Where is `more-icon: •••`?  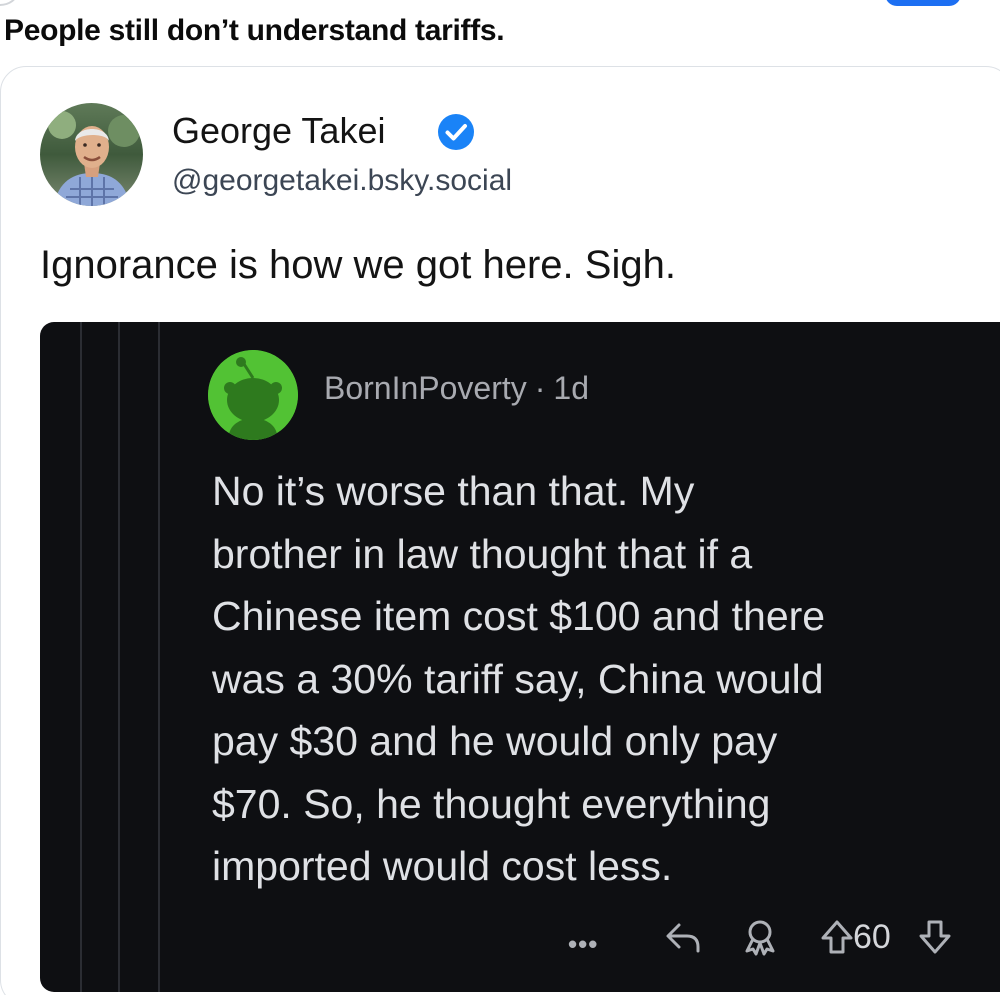 more-icon: ••• is located at coordinates (583, 944).